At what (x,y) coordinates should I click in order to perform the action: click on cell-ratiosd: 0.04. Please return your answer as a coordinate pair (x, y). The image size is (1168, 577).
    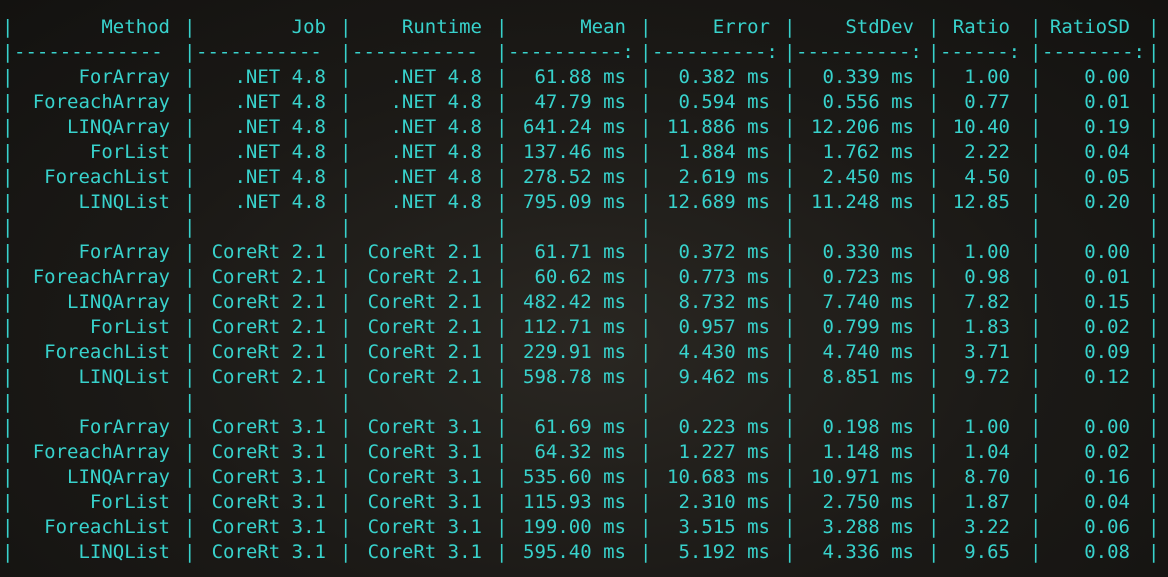
    Looking at the image, I should click on (1107, 152).